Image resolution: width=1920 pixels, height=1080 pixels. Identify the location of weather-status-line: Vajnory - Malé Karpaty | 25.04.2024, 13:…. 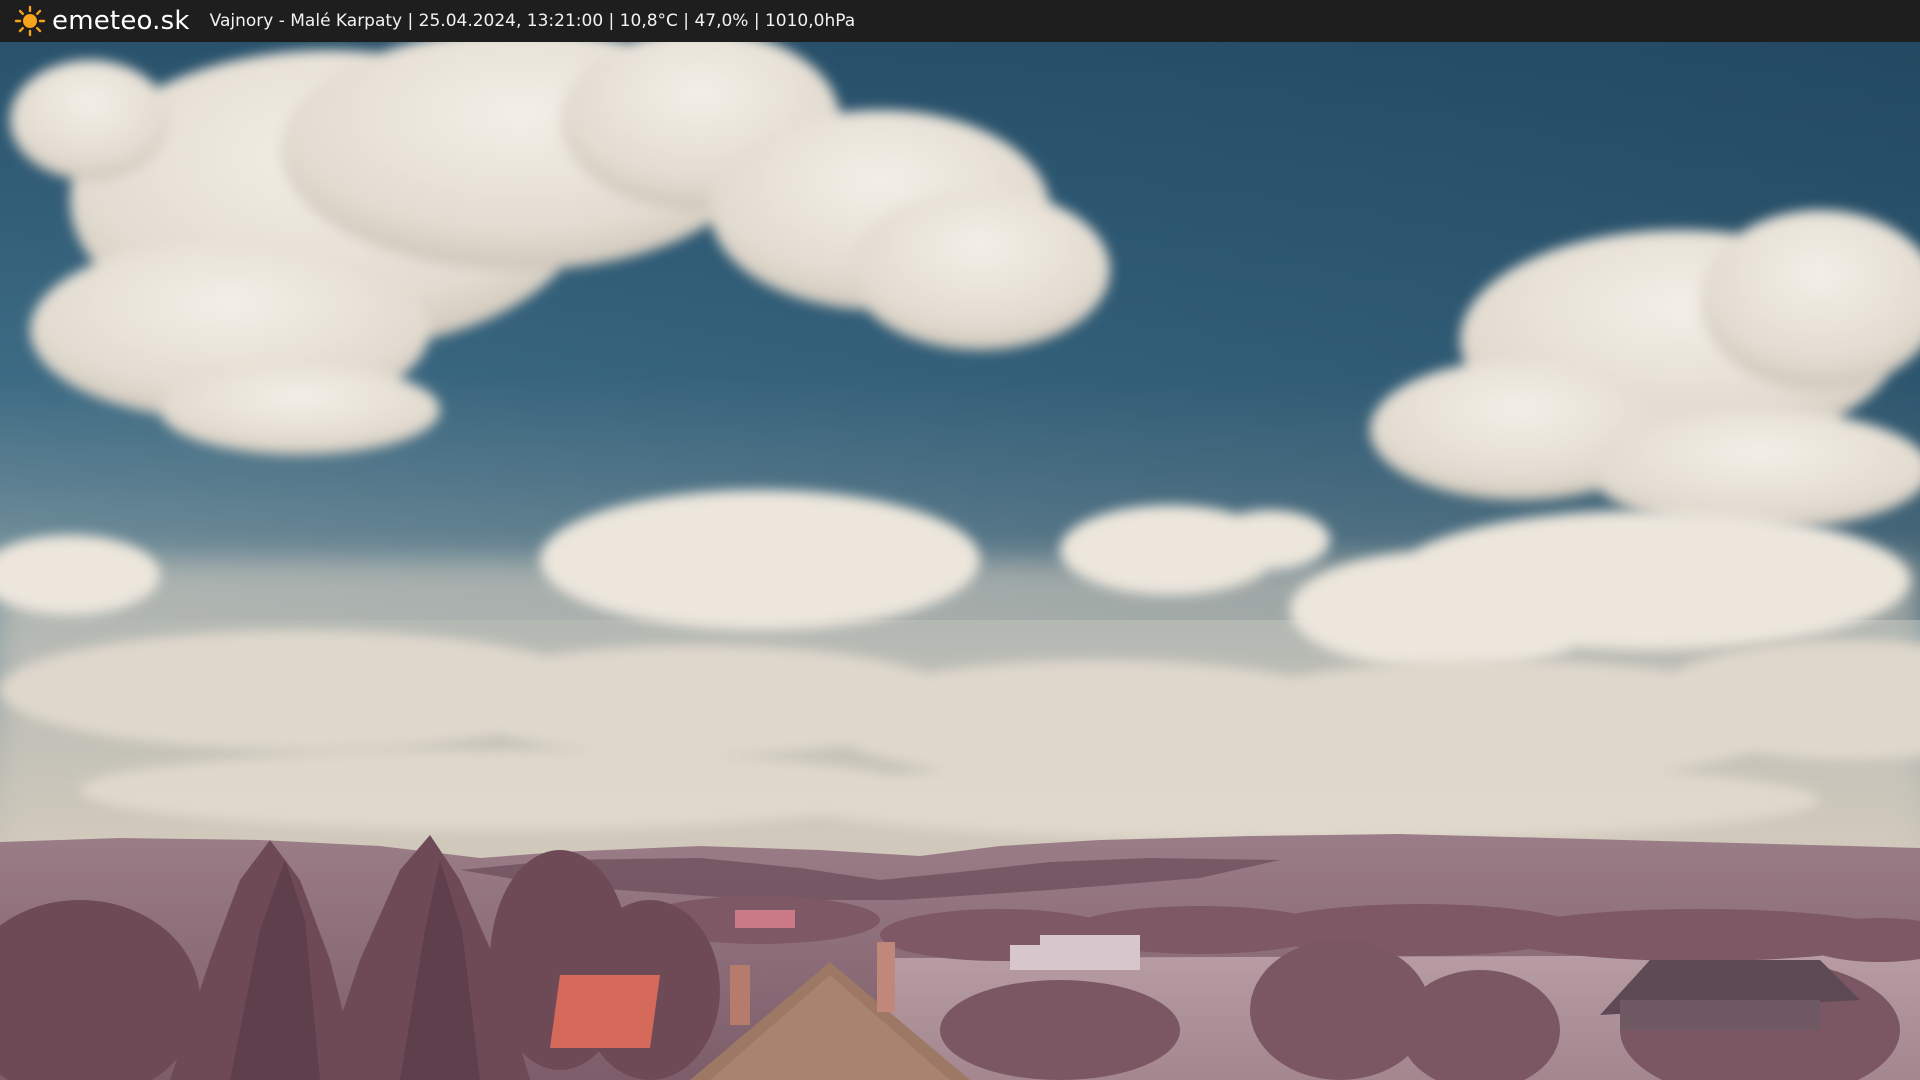
(532, 21).